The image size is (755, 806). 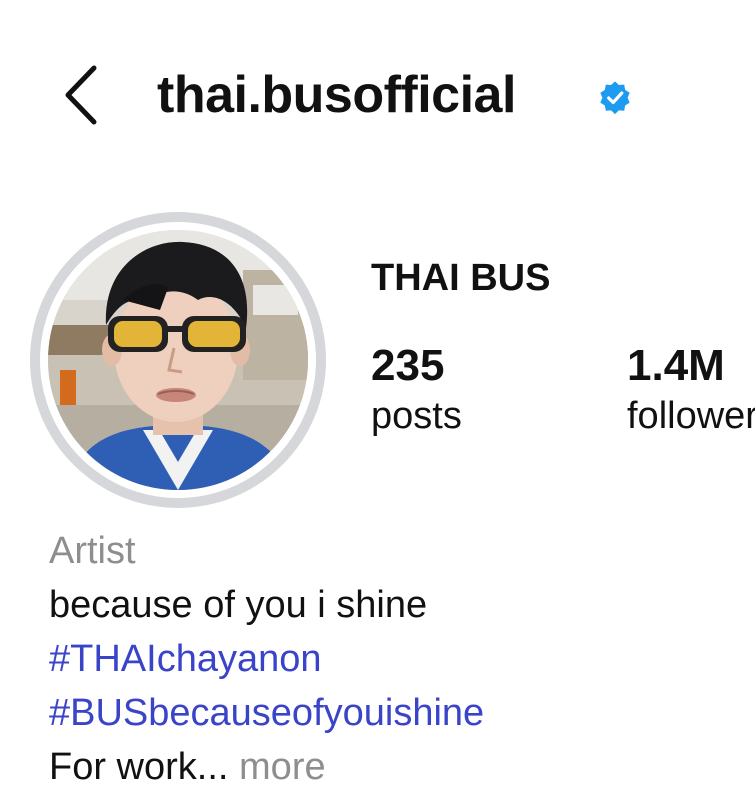 I want to click on followers-label: followers, so click(x=691, y=416).